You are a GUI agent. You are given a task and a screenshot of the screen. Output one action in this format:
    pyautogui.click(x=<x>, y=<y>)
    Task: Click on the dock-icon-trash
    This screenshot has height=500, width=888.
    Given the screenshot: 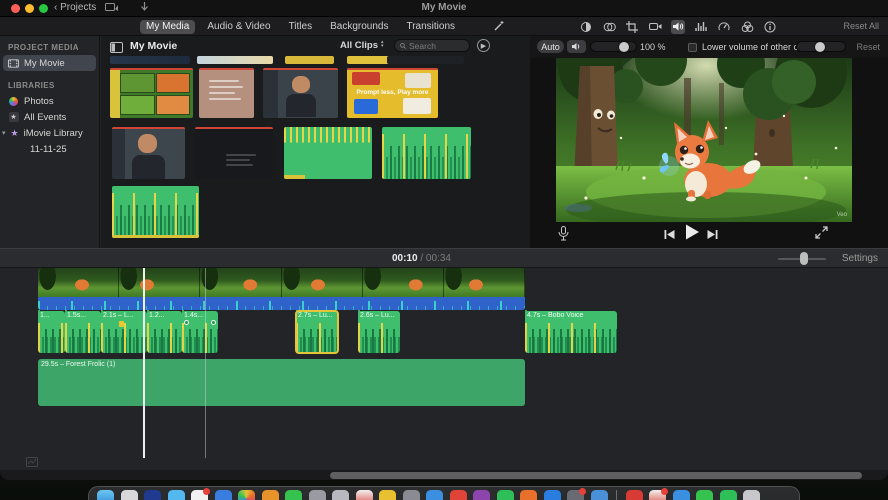 What is the action you would take?
    pyautogui.click(x=751, y=495)
    